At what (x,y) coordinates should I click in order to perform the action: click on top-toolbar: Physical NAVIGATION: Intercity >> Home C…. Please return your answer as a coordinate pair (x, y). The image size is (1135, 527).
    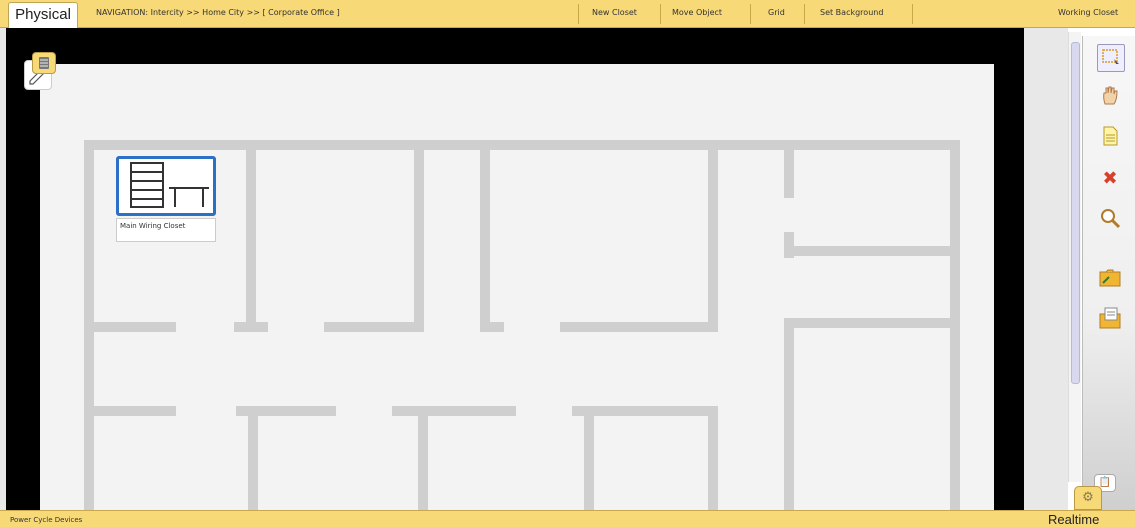
    Looking at the image, I should click on (567, 14).